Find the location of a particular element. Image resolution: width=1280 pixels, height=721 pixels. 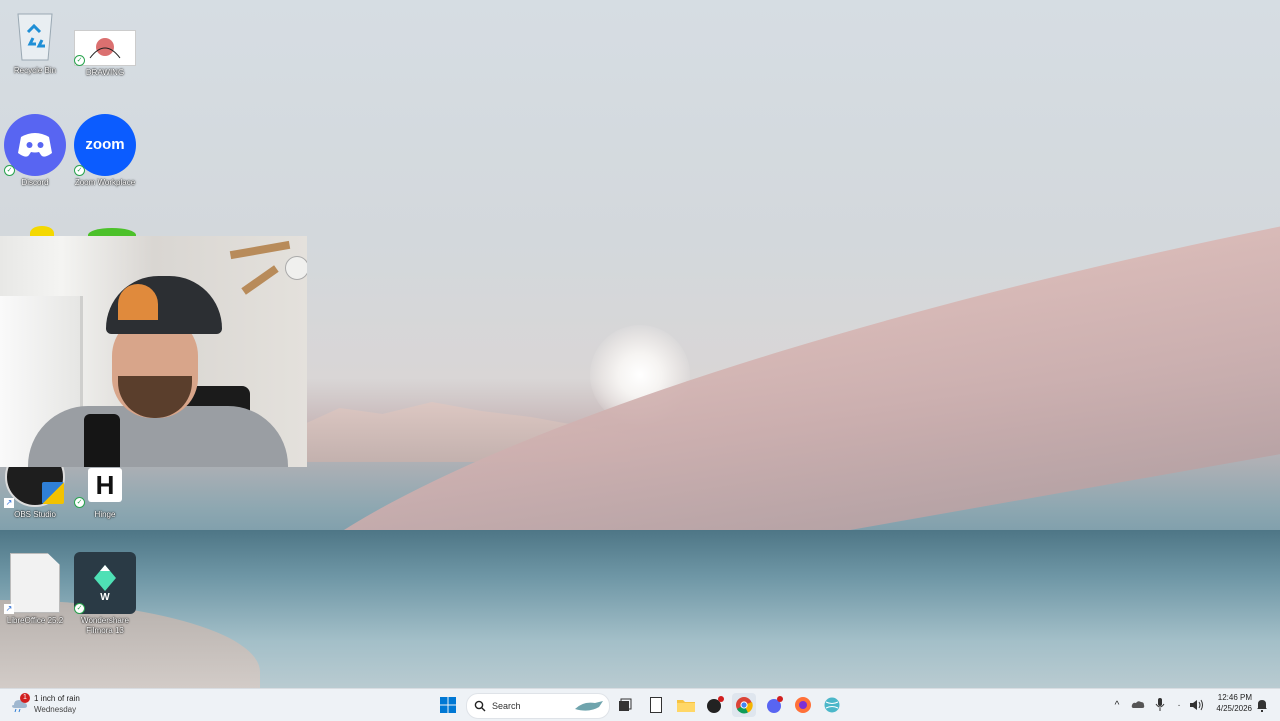

firefox-icon is located at coordinates (803, 705).